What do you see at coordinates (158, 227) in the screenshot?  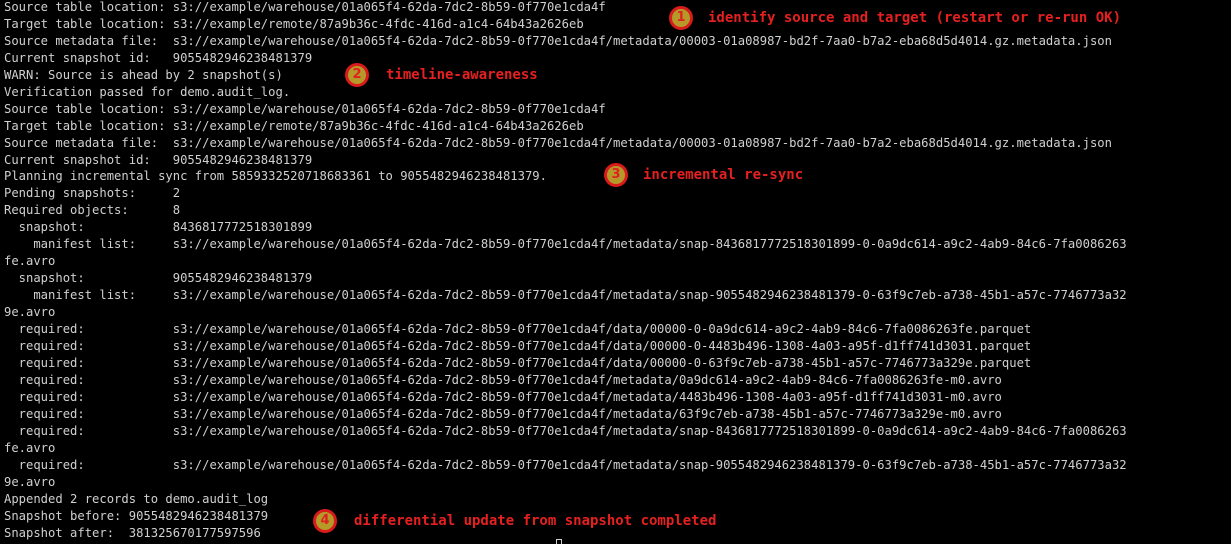 I see `output-line: snapshot: 8436817772518301899` at bounding box center [158, 227].